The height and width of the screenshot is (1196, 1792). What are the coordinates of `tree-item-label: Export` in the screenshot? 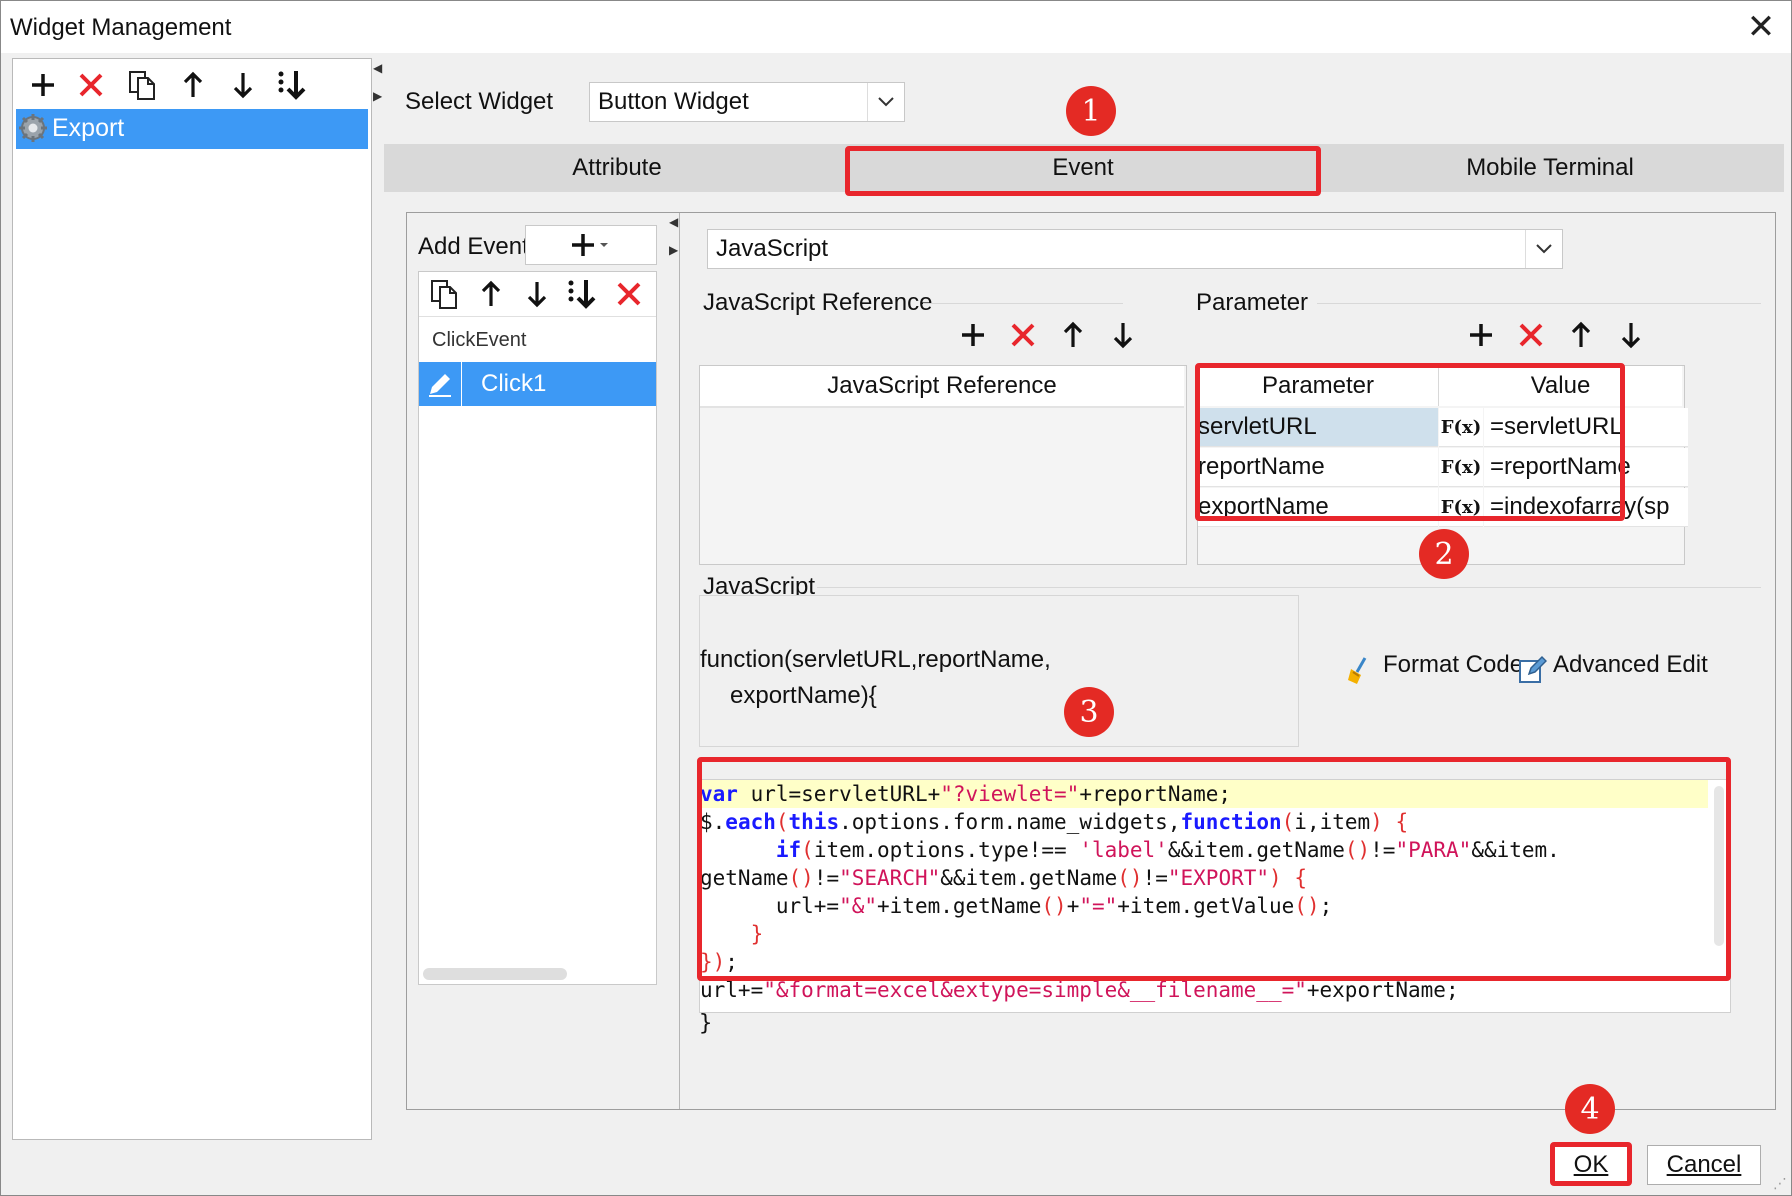 It's located at (88, 128).